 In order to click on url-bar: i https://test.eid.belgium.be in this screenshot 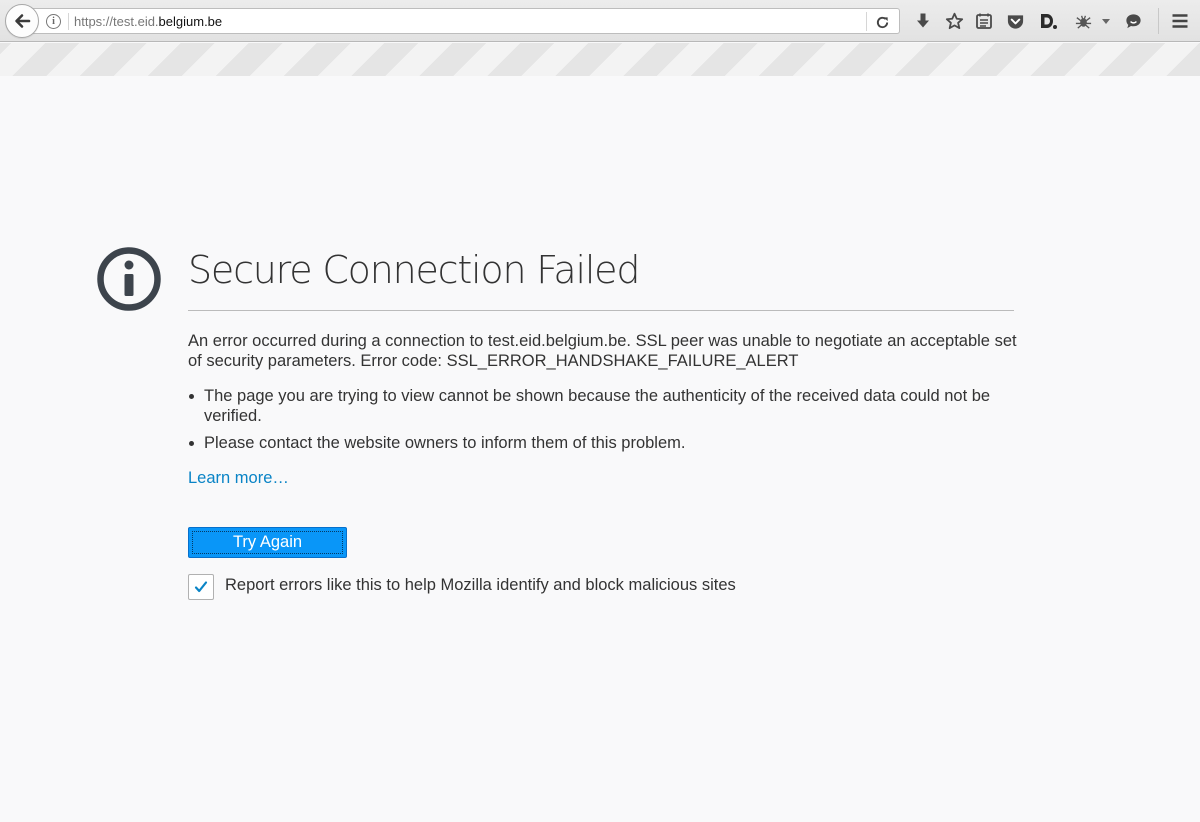, I will do `click(465, 21)`.